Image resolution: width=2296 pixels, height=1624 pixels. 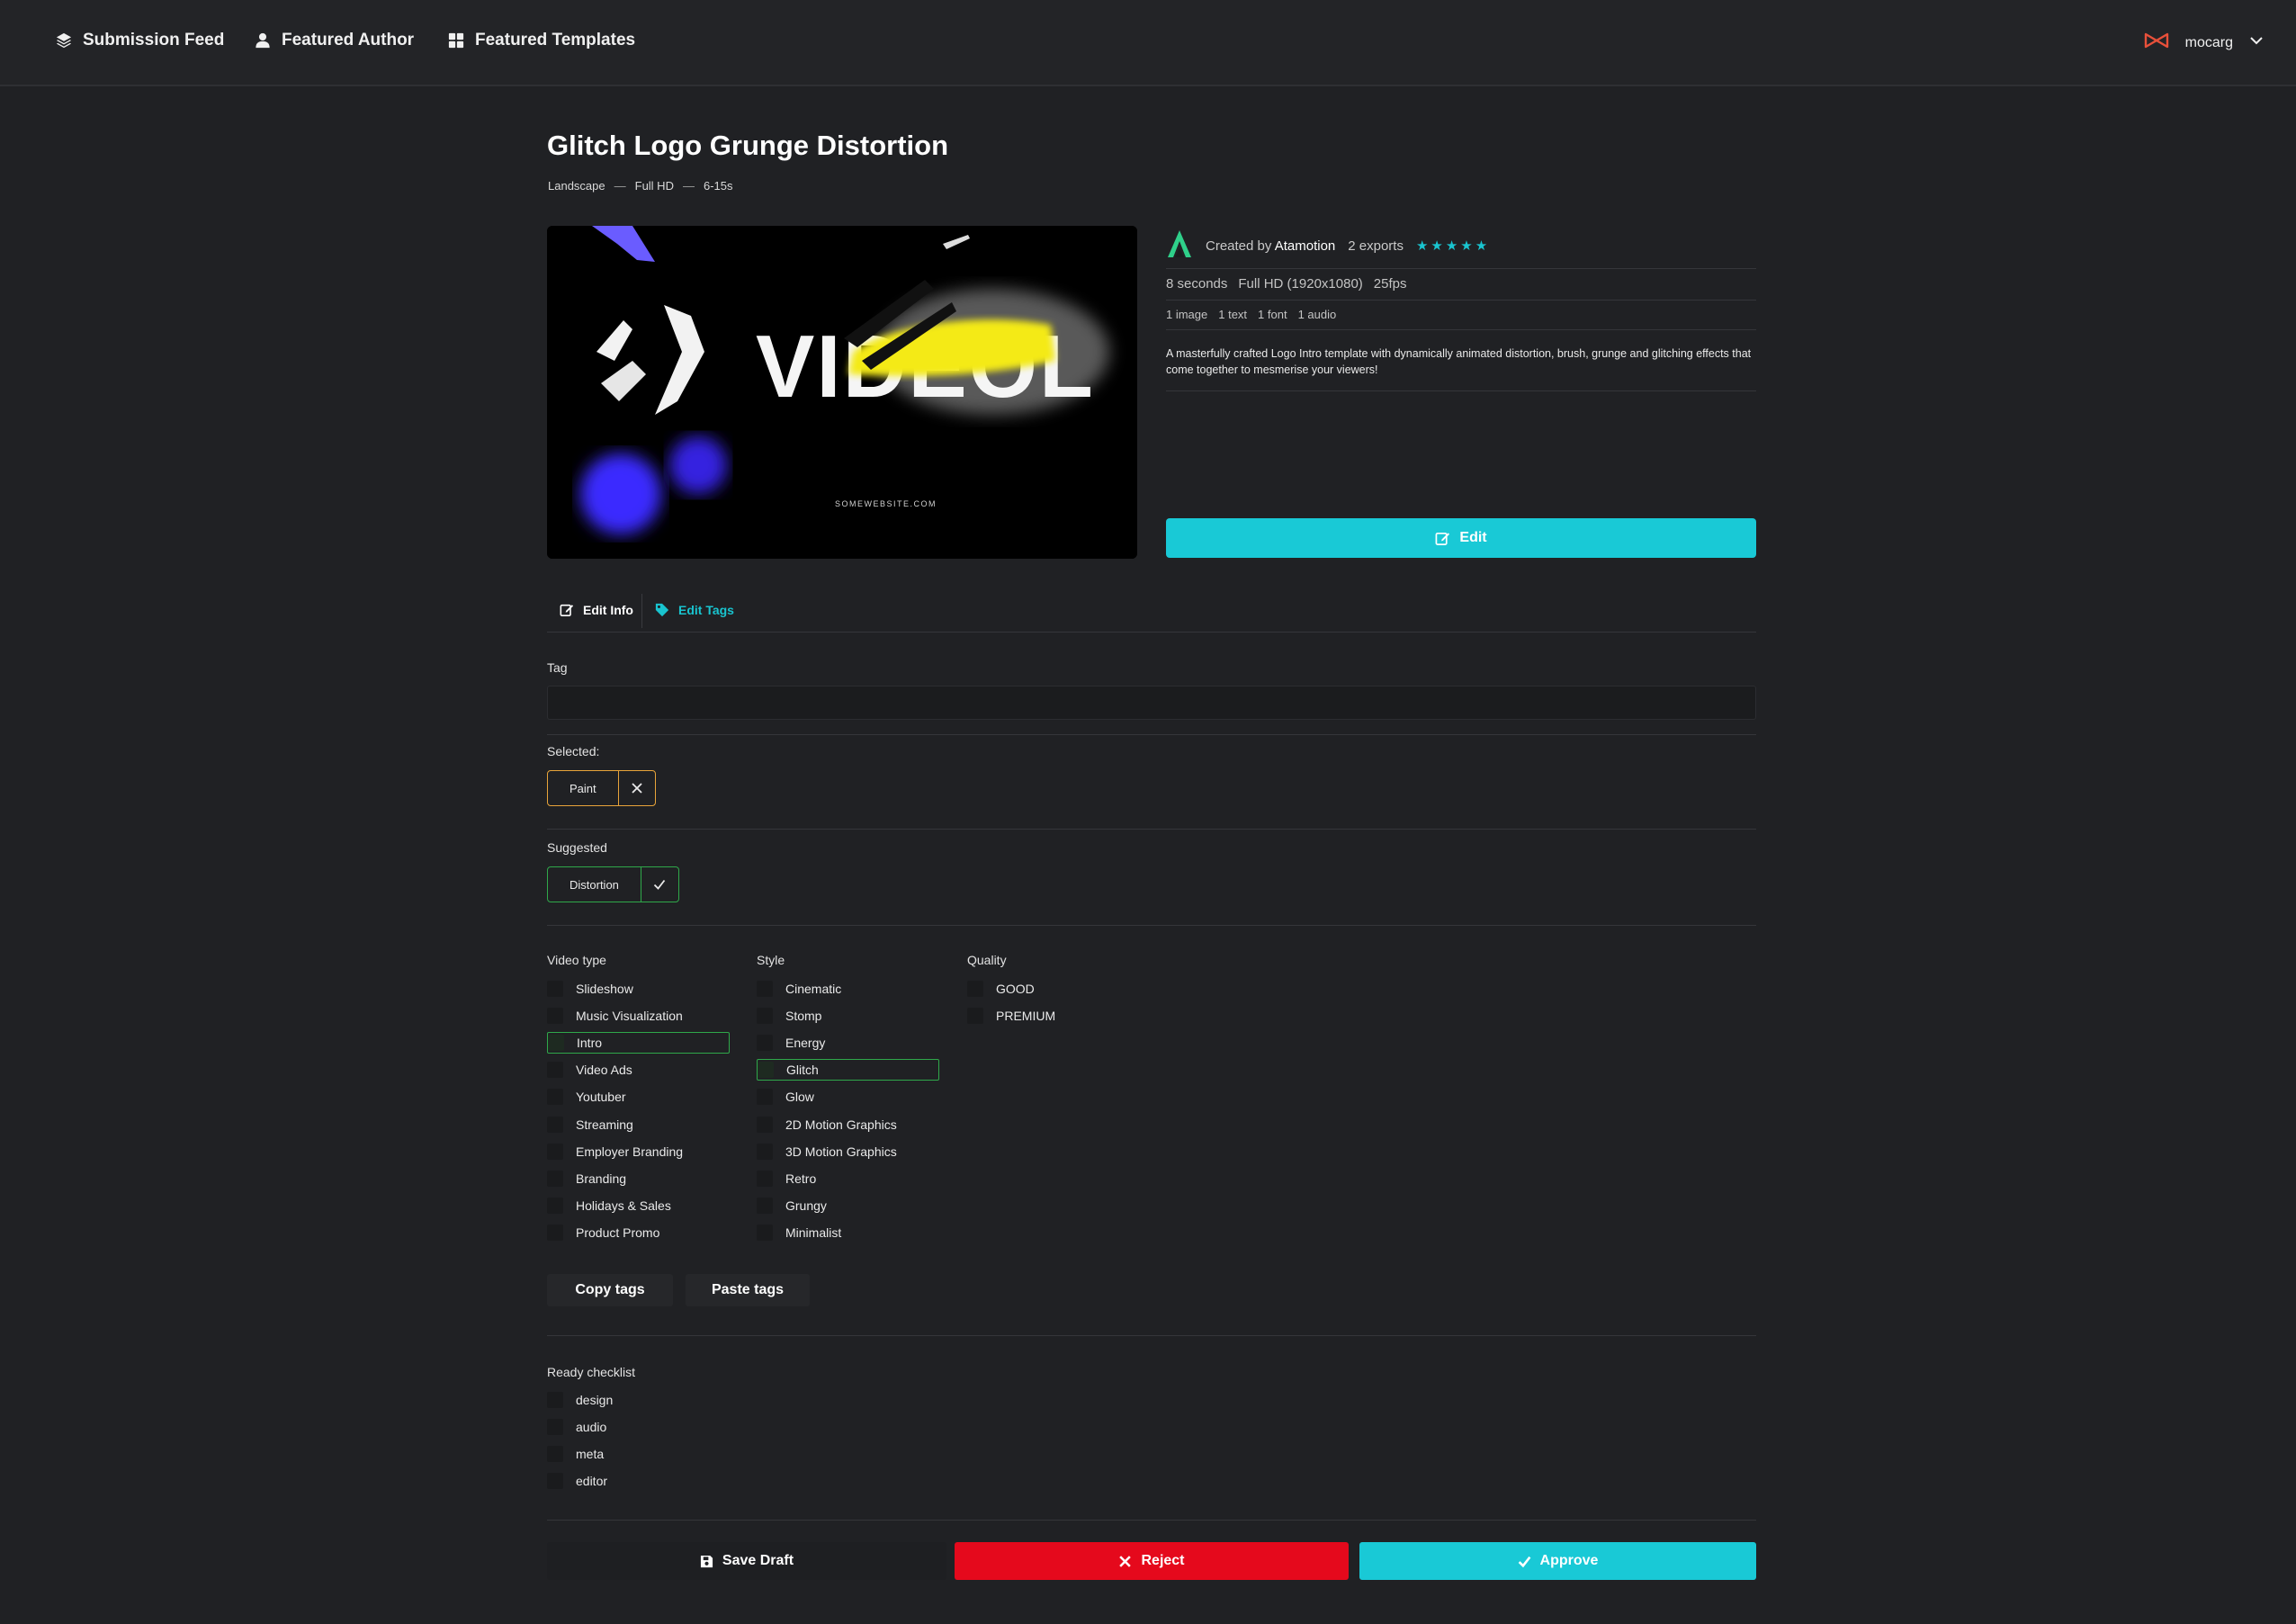 I want to click on style-checkbox: 3D Motion Graphics, so click(x=827, y=1151).